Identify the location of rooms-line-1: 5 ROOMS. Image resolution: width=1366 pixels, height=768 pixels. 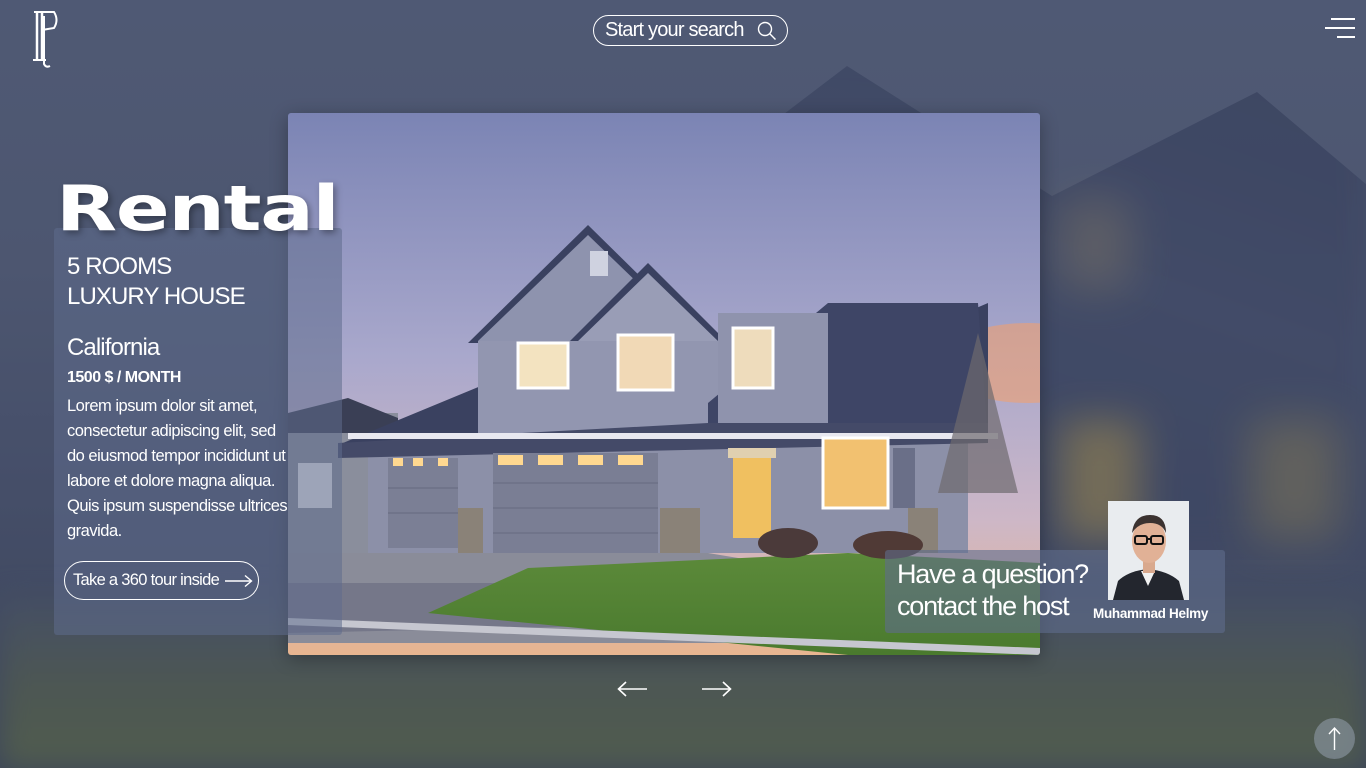
(119, 266).